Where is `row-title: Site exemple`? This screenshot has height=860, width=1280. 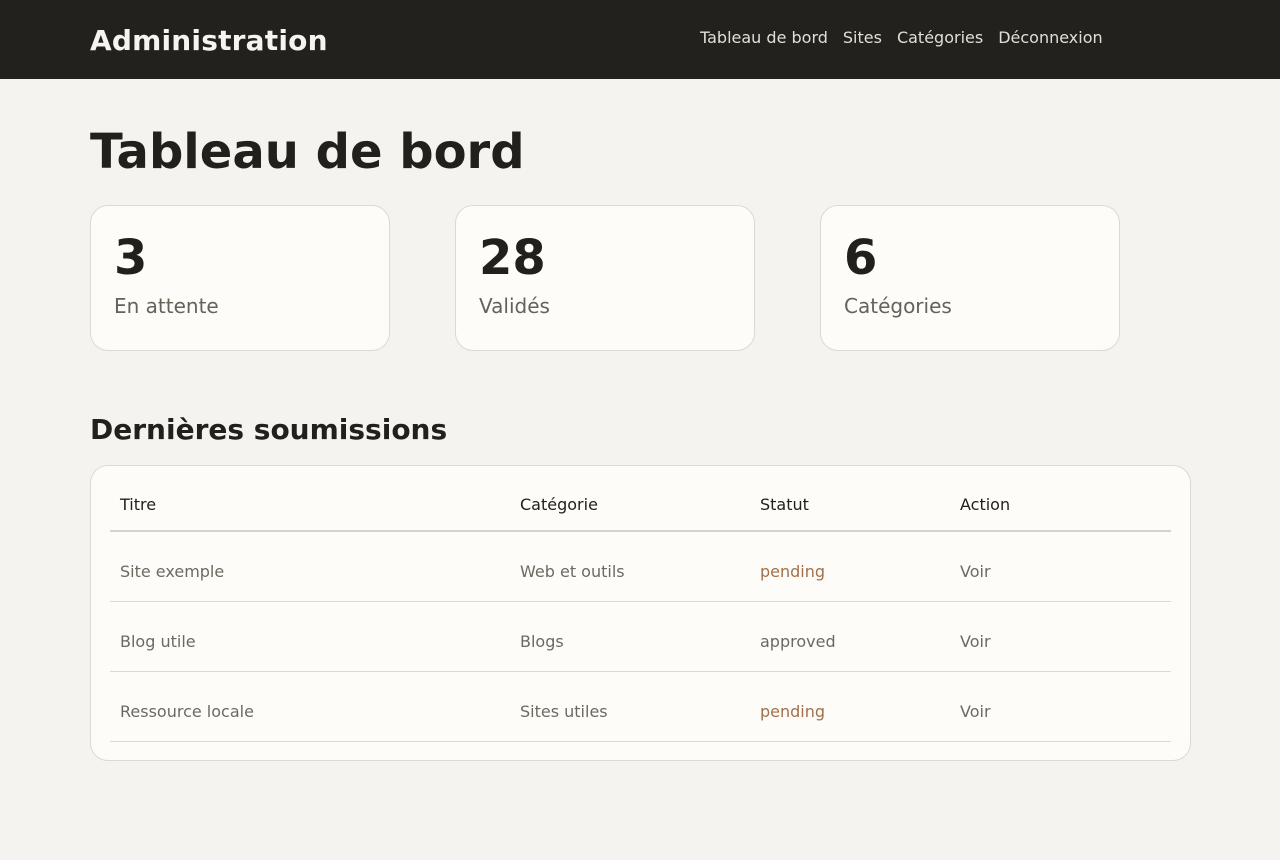
row-title: Site exemple is located at coordinates (172, 571).